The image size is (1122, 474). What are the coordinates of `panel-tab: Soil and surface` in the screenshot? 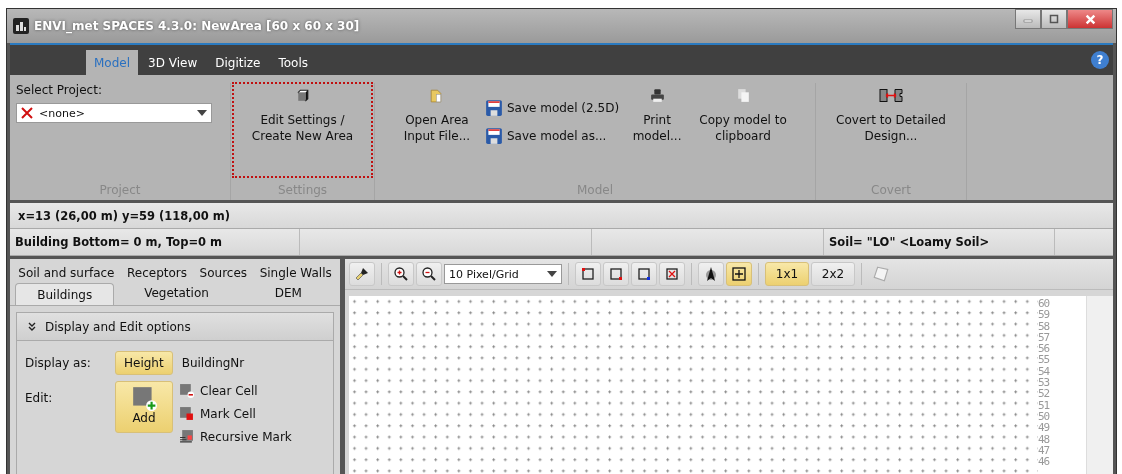 It's located at (66, 273).